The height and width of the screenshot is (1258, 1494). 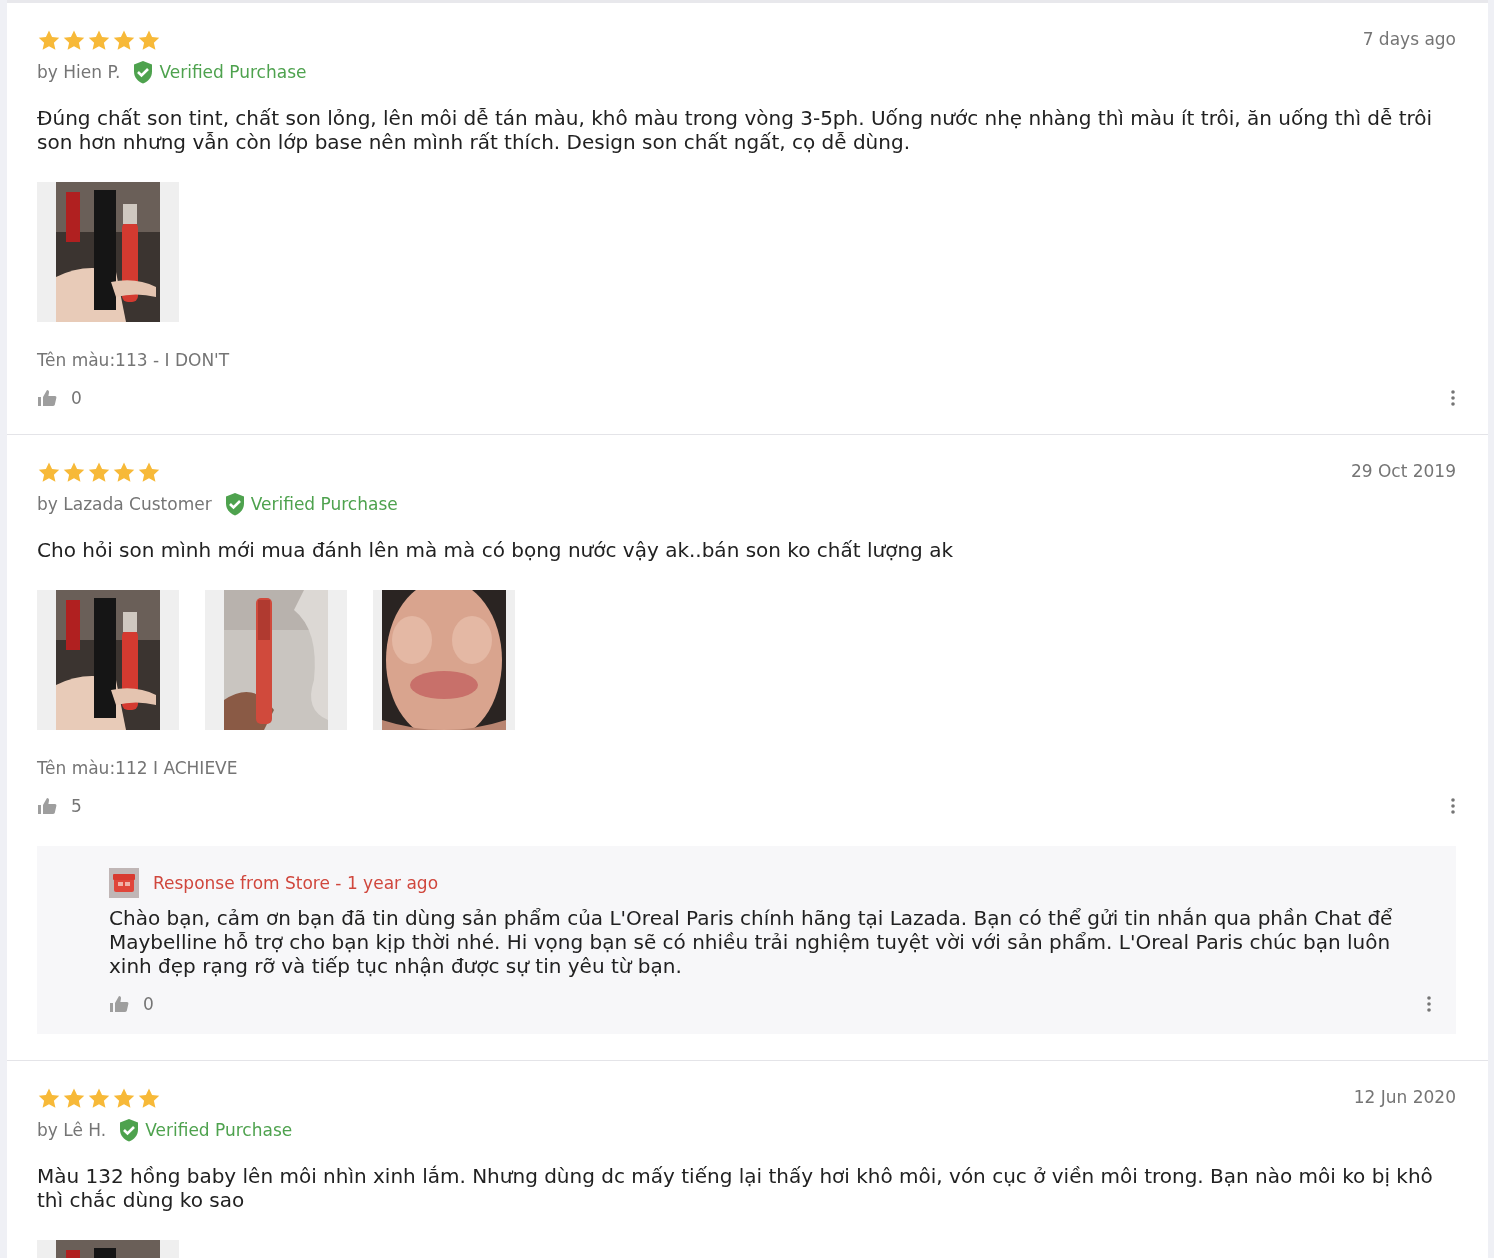 I want to click on store-icon, so click(x=124, y=883).